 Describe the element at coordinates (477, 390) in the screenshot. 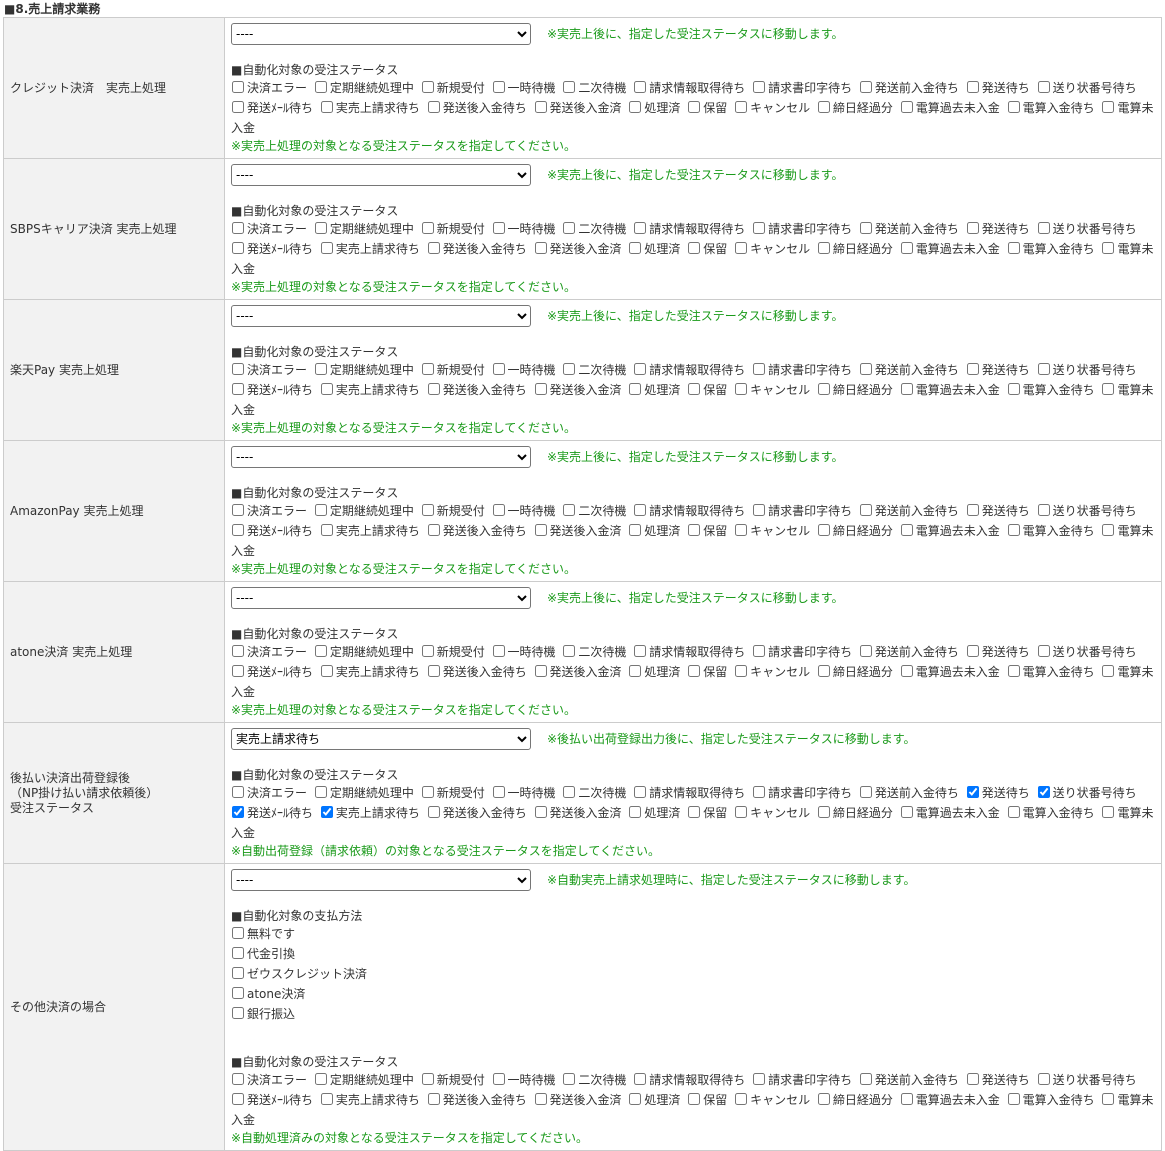

I see `status-option: 発送後入金待ち` at that location.